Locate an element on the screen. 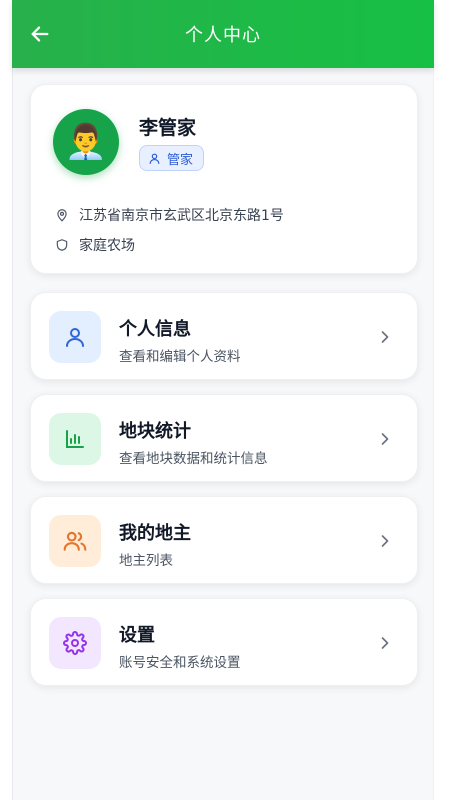 The image size is (450, 800). page-title: 个人中心 is located at coordinates (223, 35).